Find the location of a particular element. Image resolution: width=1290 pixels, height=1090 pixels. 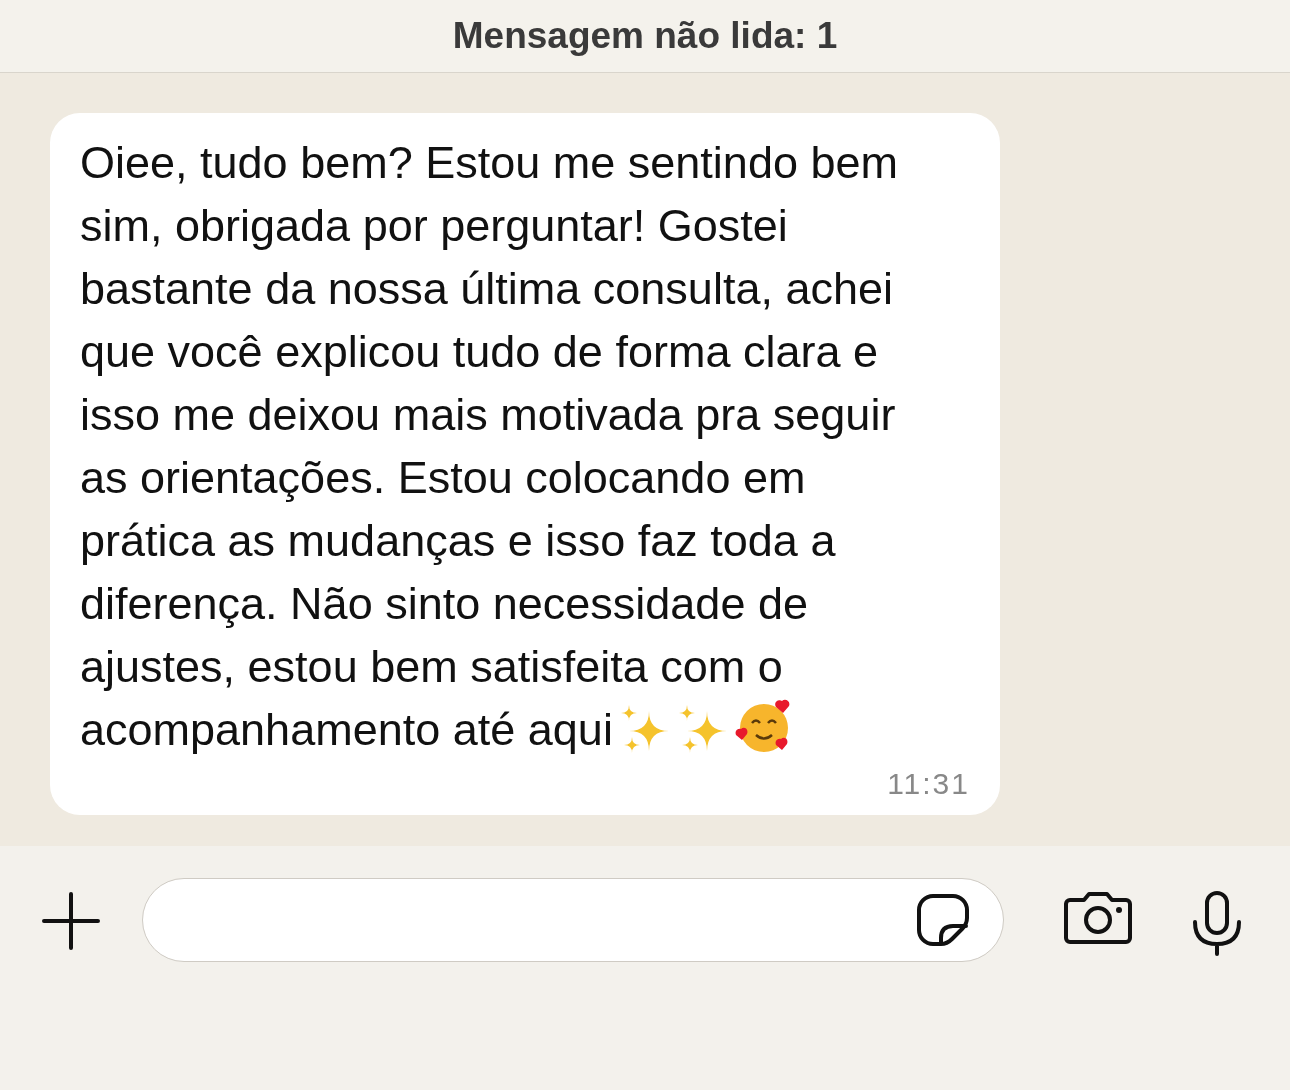

unread-label: Mensagem não lida: 1 is located at coordinates (645, 36).